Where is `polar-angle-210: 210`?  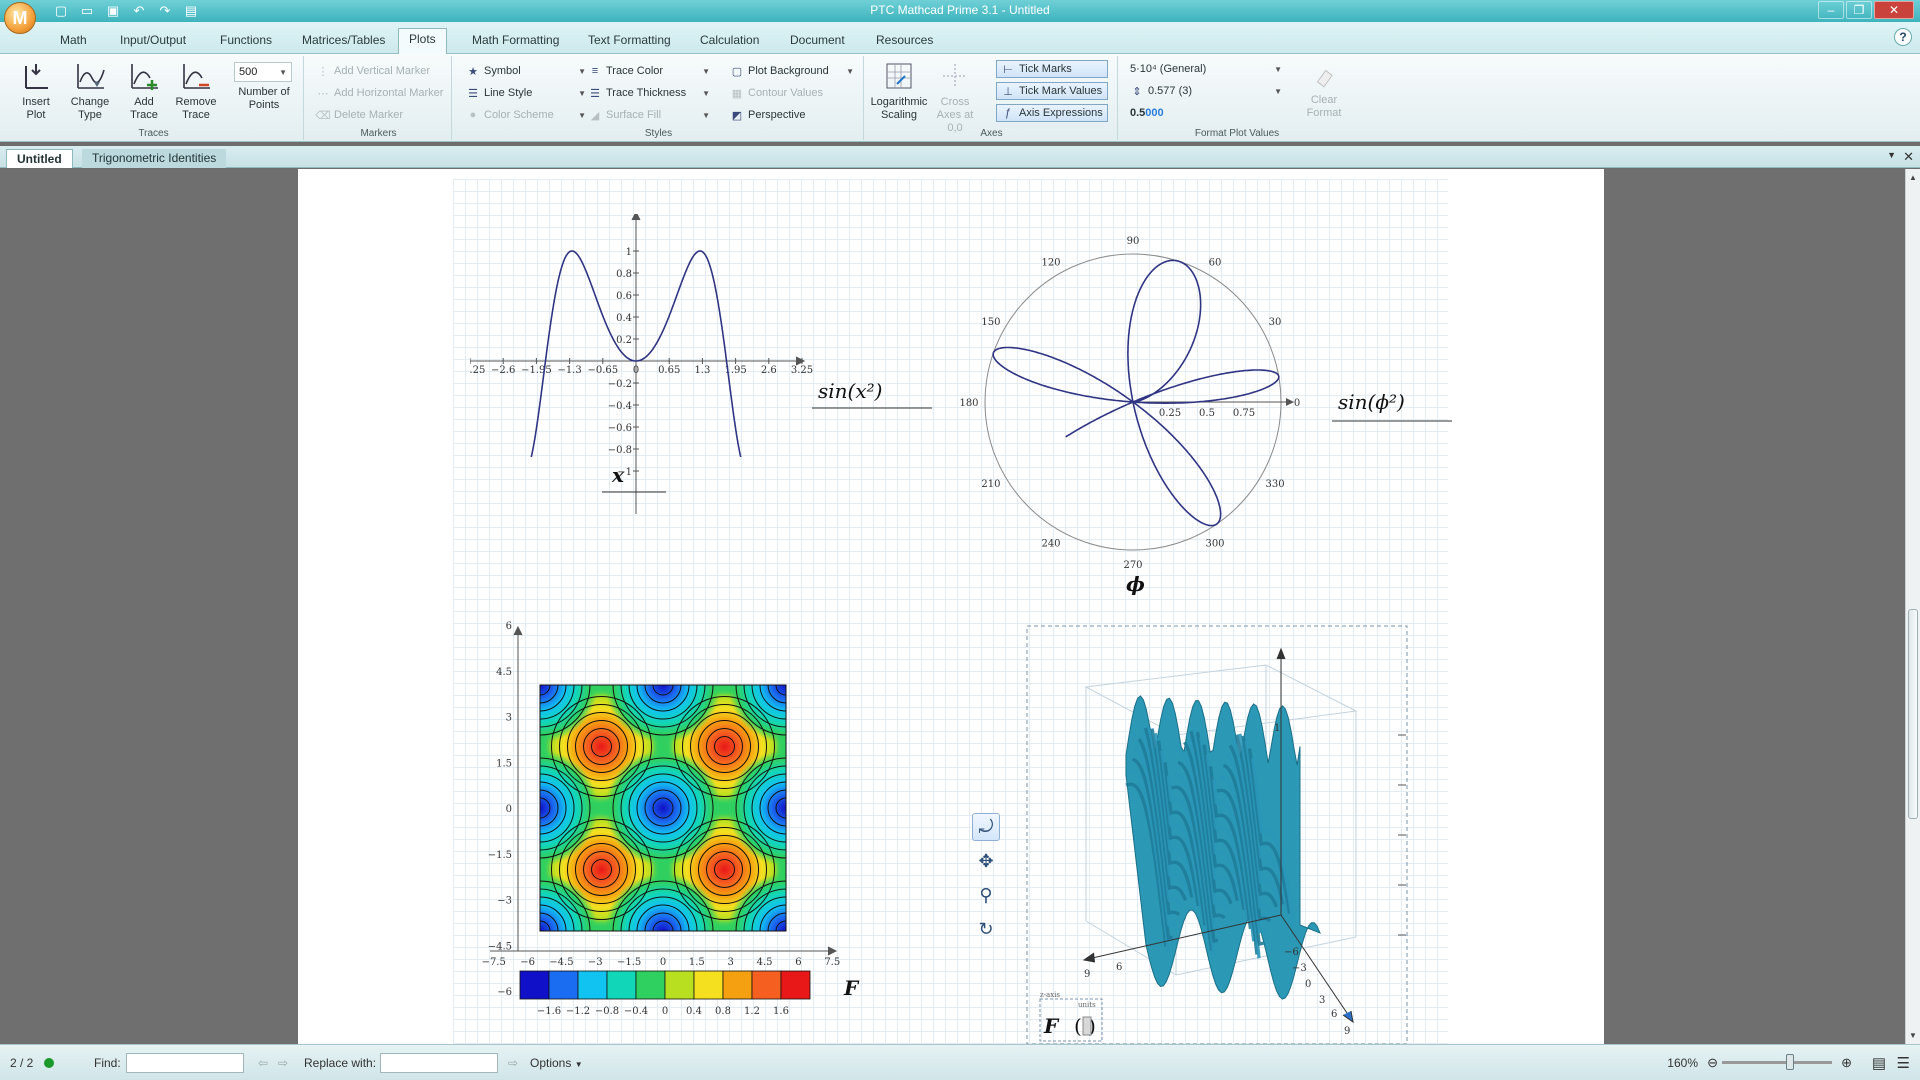 polar-angle-210: 210 is located at coordinates (990, 484).